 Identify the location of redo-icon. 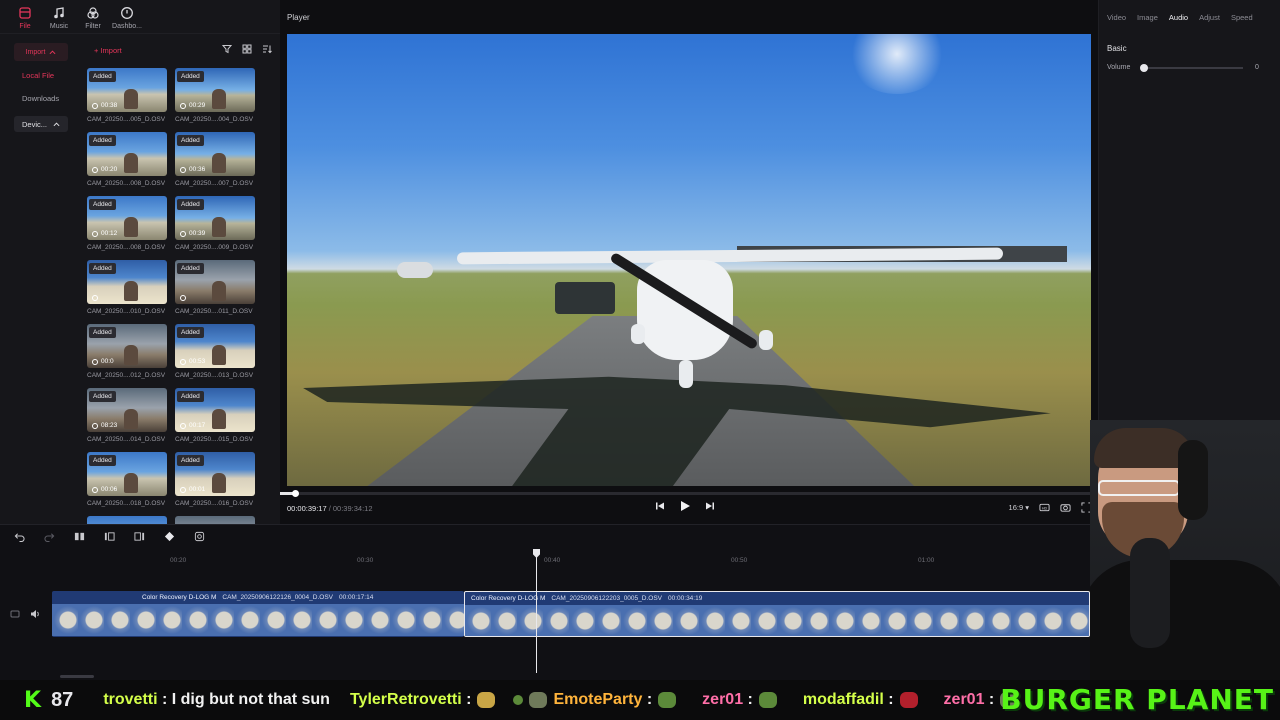
(49, 536).